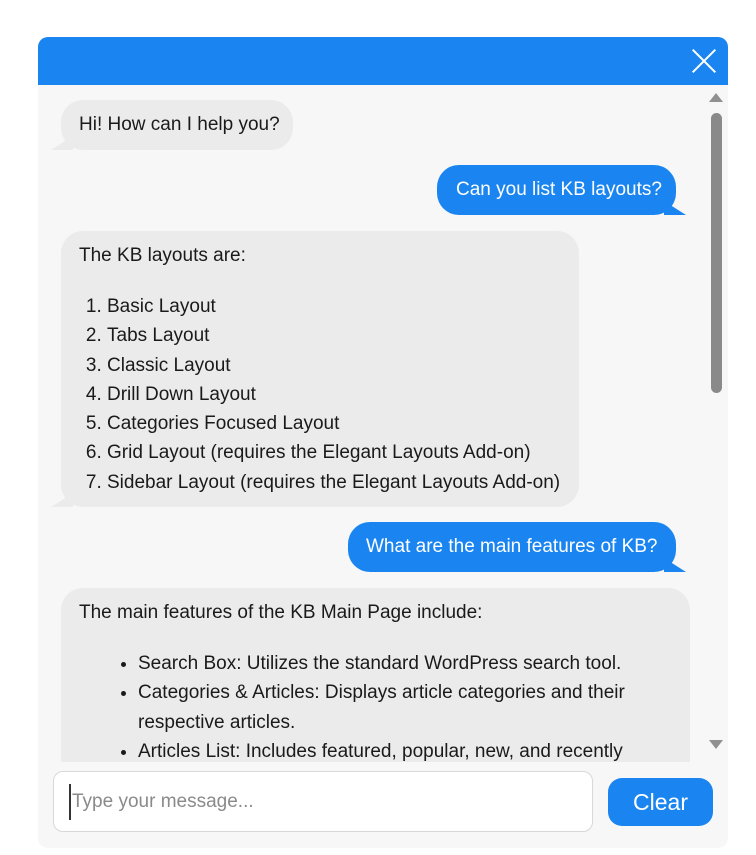 This screenshot has height=855, width=756. Describe the element at coordinates (716, 253) in the screenshot. I see `scrollbar-thumb` at that location.